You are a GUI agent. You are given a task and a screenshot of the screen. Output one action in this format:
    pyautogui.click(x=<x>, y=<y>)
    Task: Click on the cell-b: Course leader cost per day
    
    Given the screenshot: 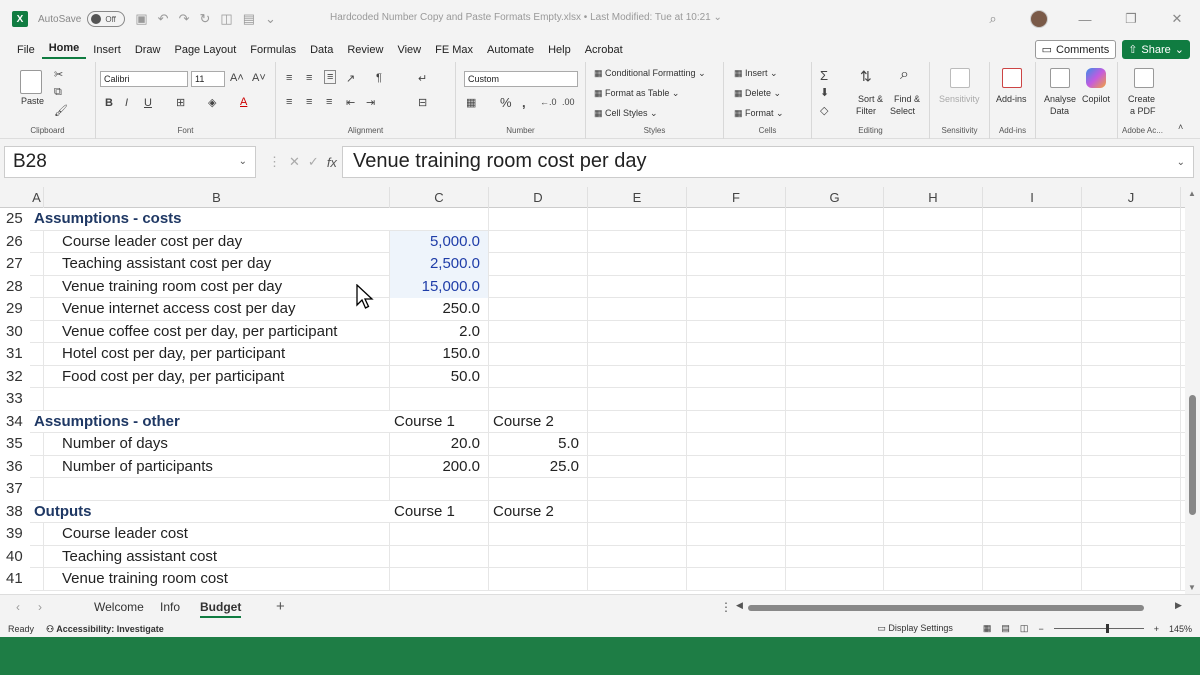 What is the action you would take?
    pyautogui.click(x=217, y=241)
    